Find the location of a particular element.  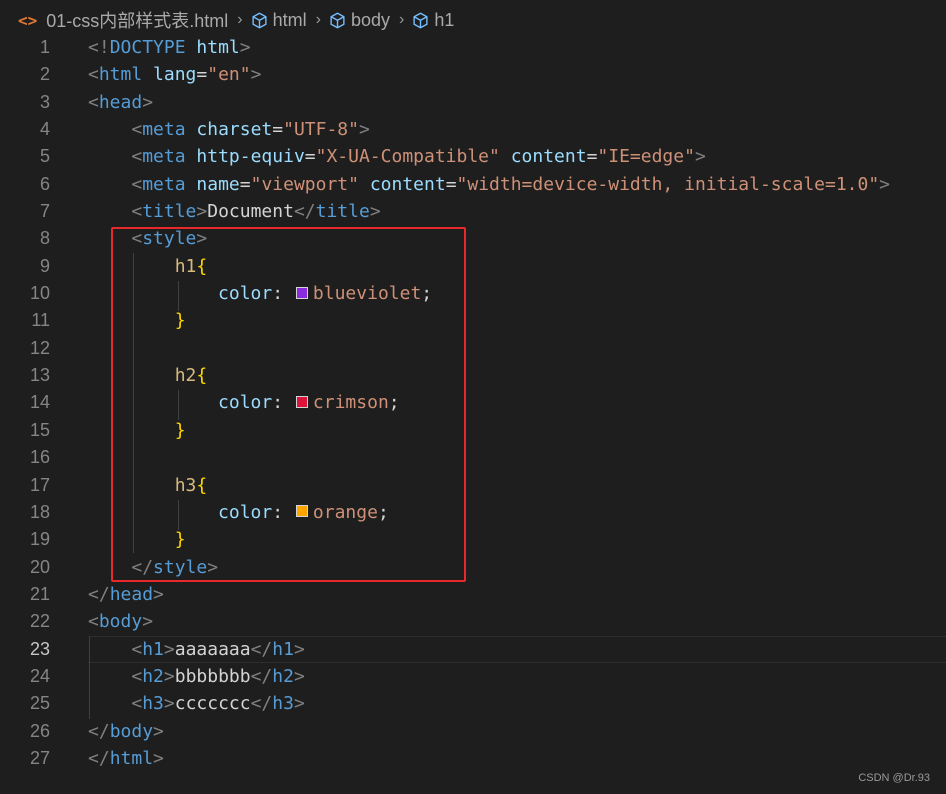

code-tag: h1 is located at coordinates (153, 649).